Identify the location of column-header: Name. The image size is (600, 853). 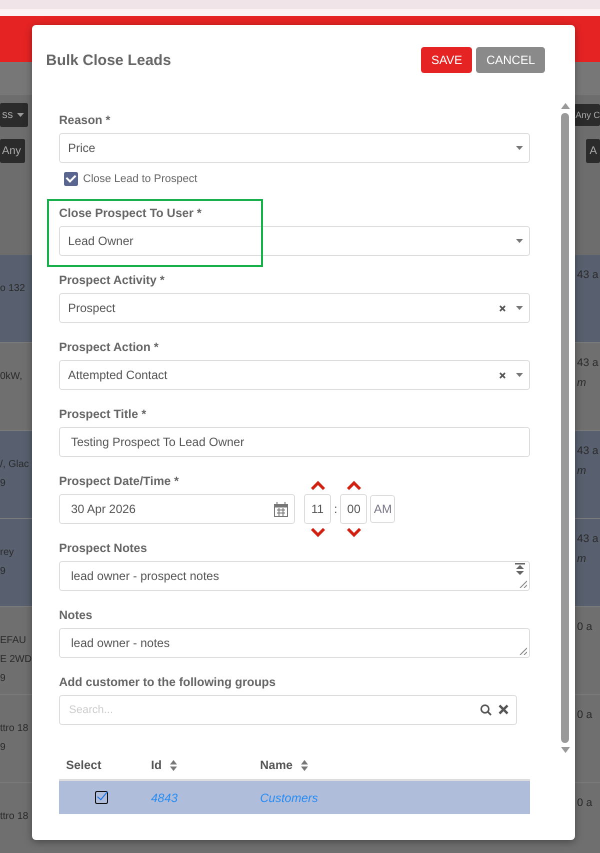
(276, 765).